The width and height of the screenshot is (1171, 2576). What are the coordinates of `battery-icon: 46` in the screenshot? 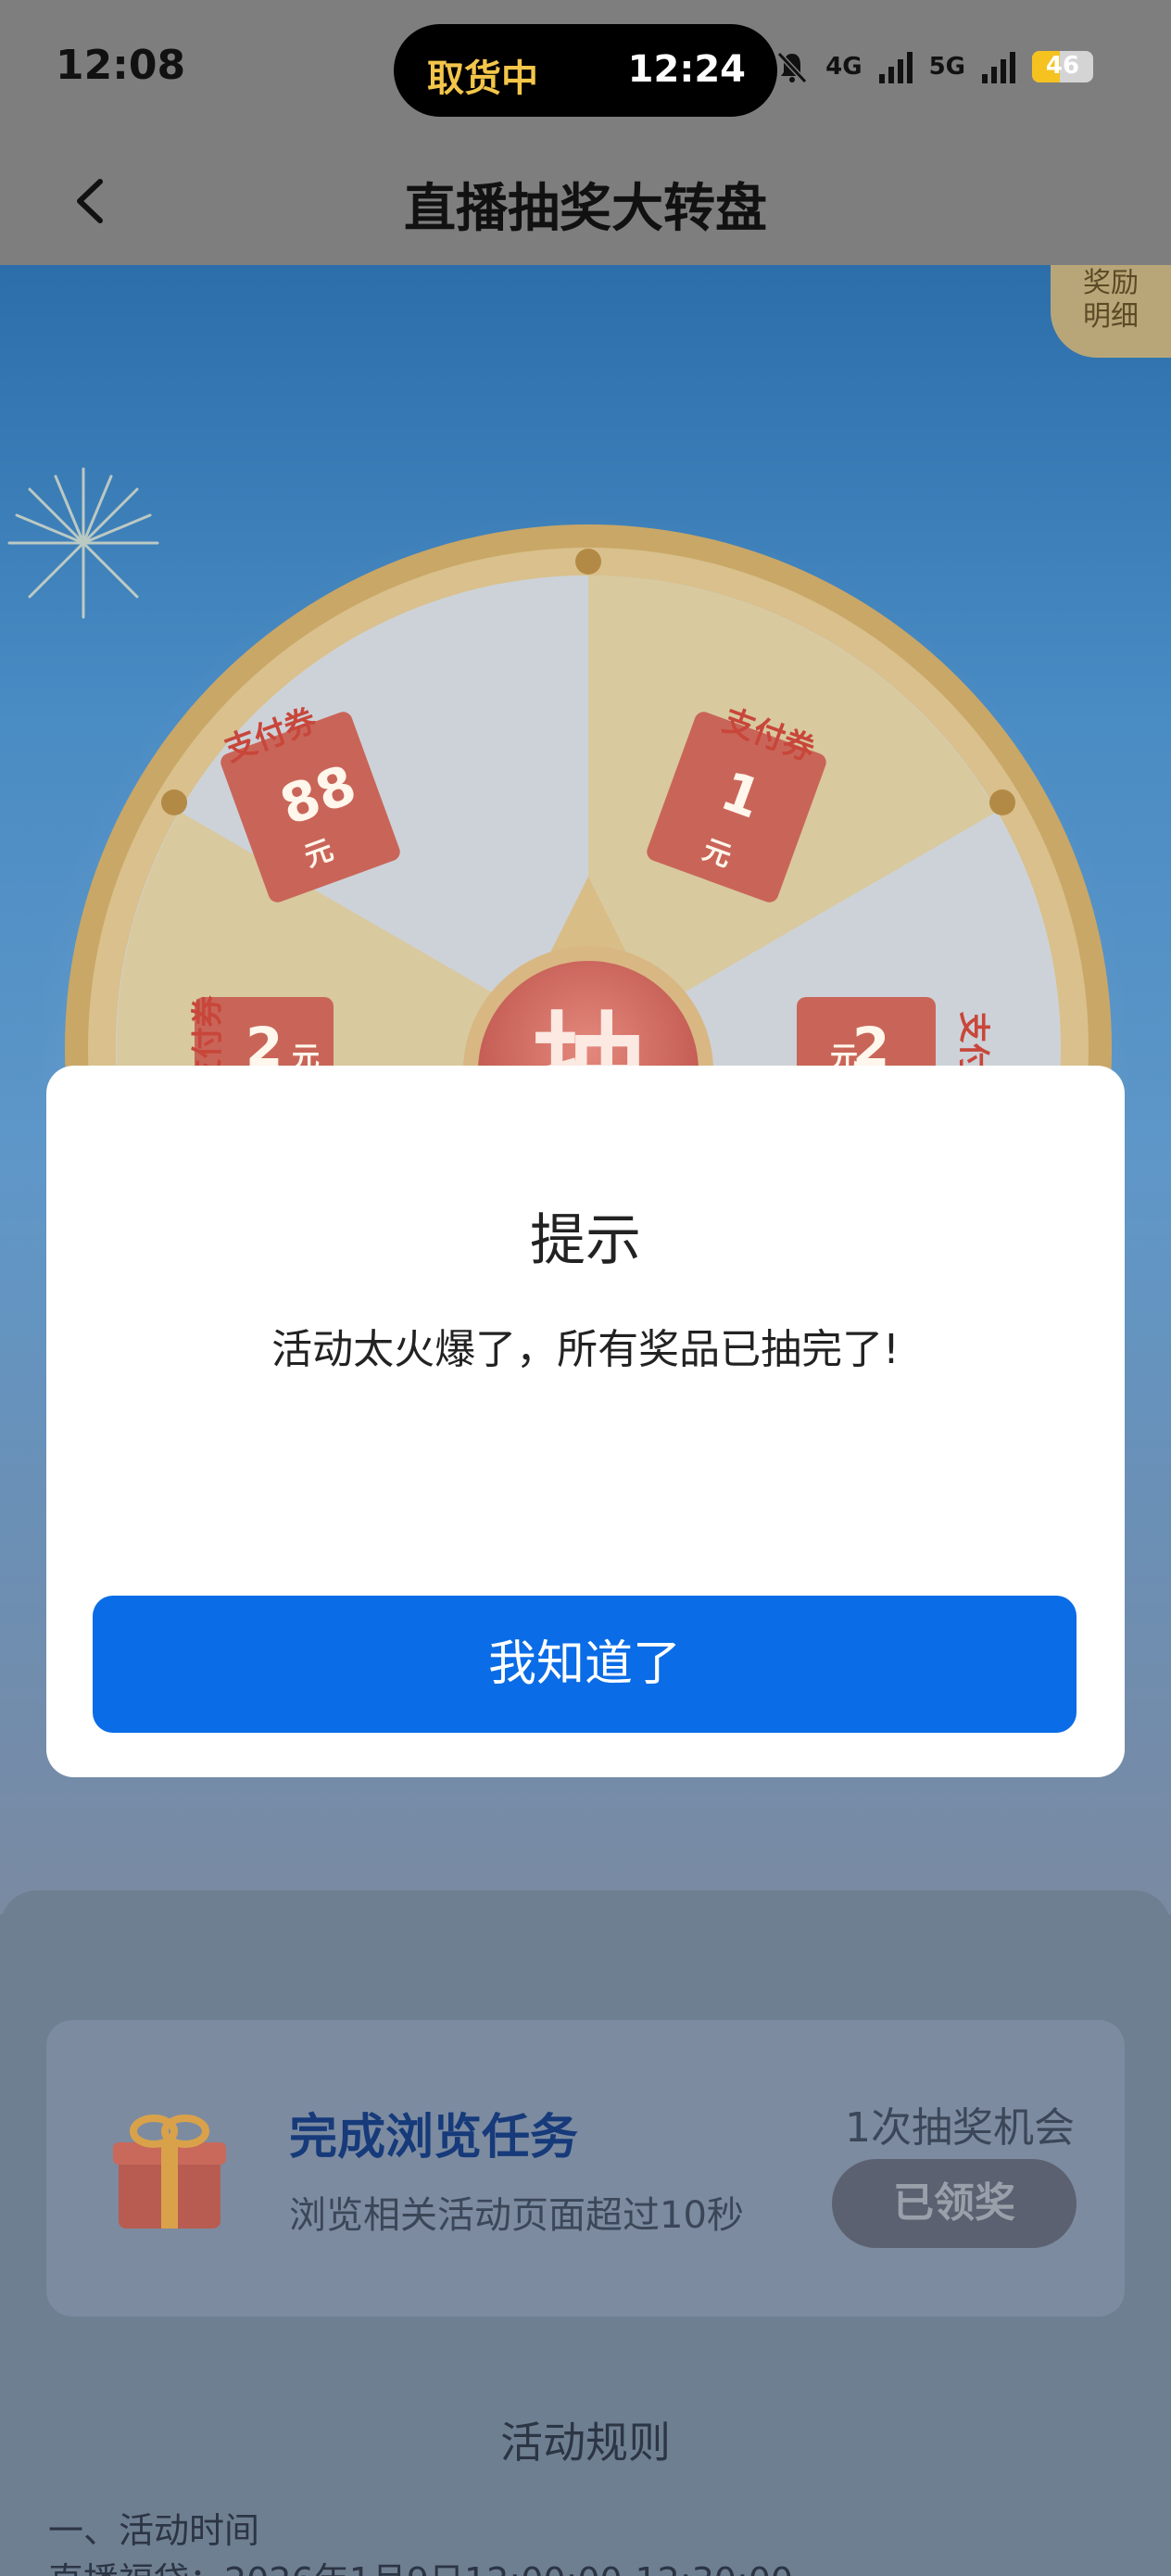 It's located at (1062, 66).